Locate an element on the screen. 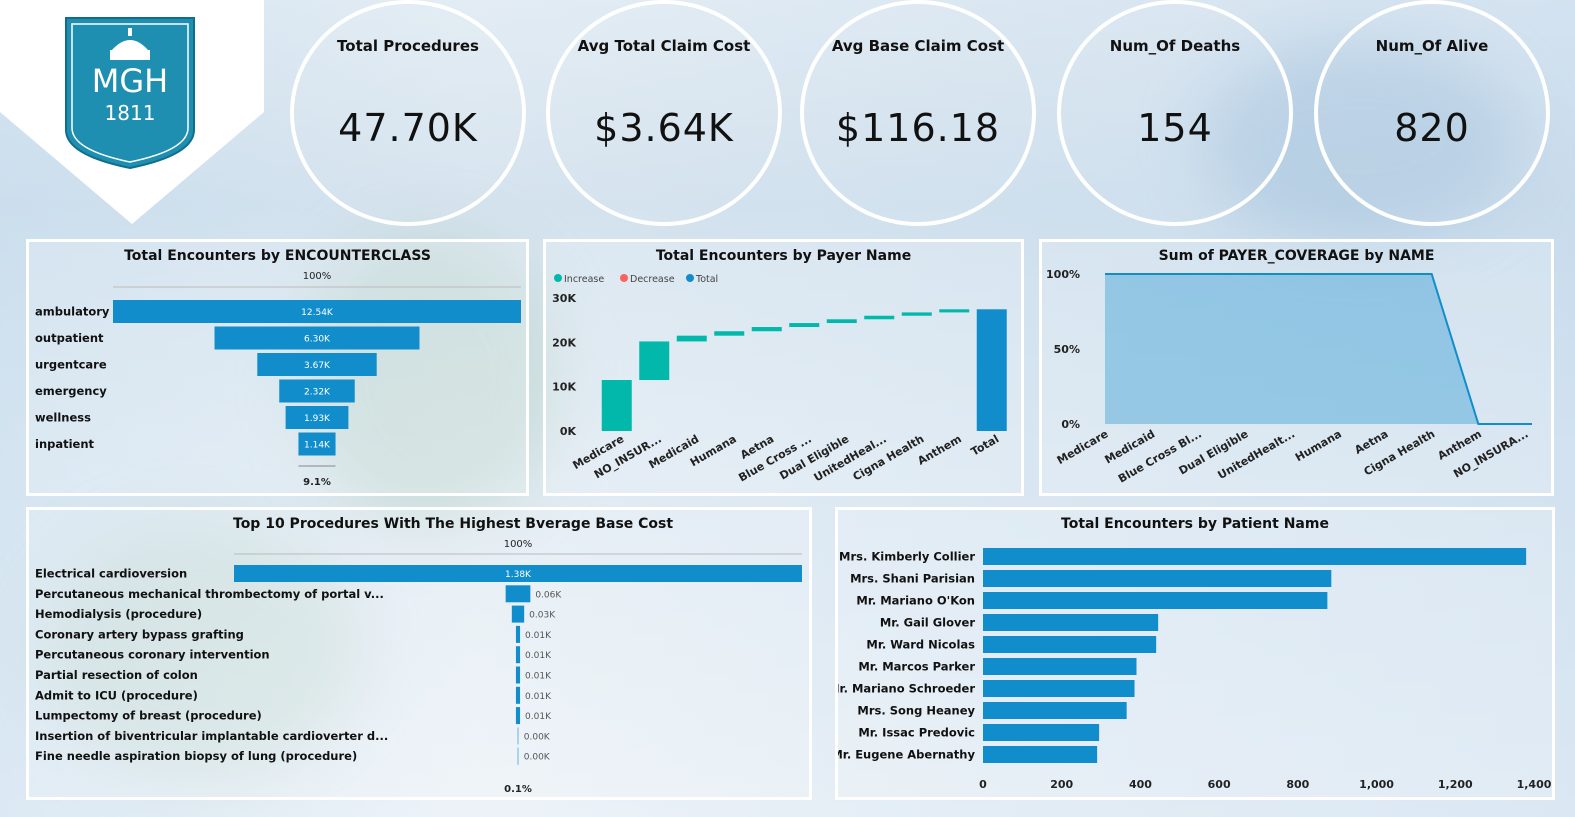  funnel-category-label: Admit to ICU (procedure) is located at coordinates (116, 695).